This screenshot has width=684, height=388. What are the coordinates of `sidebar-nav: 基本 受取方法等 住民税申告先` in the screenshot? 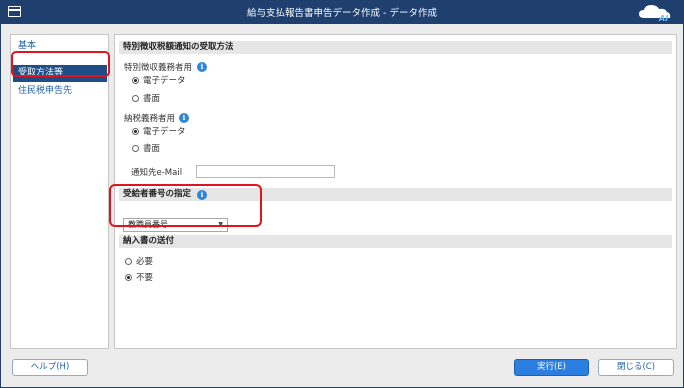 It's located at (59, 191).